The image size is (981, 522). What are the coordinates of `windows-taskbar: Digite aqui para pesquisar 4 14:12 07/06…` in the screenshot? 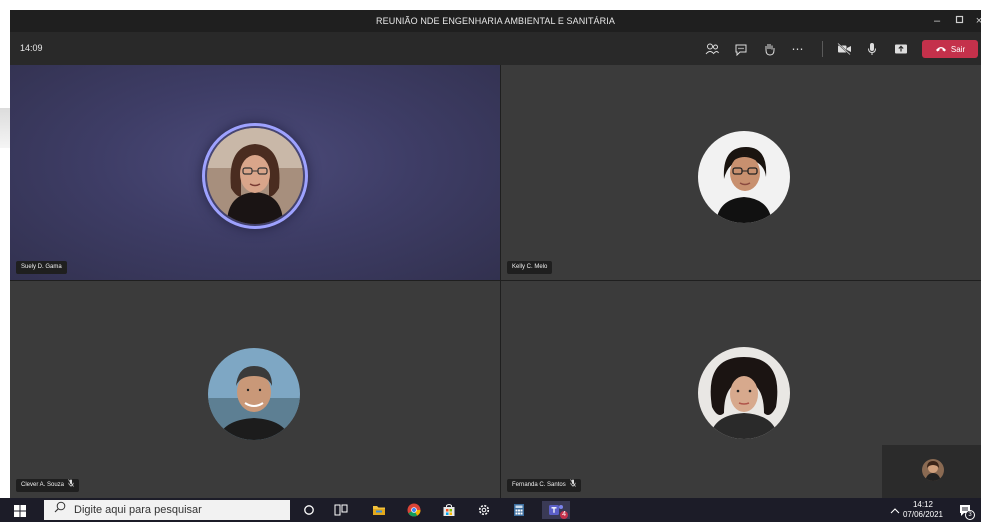 It's located at (490, 510).